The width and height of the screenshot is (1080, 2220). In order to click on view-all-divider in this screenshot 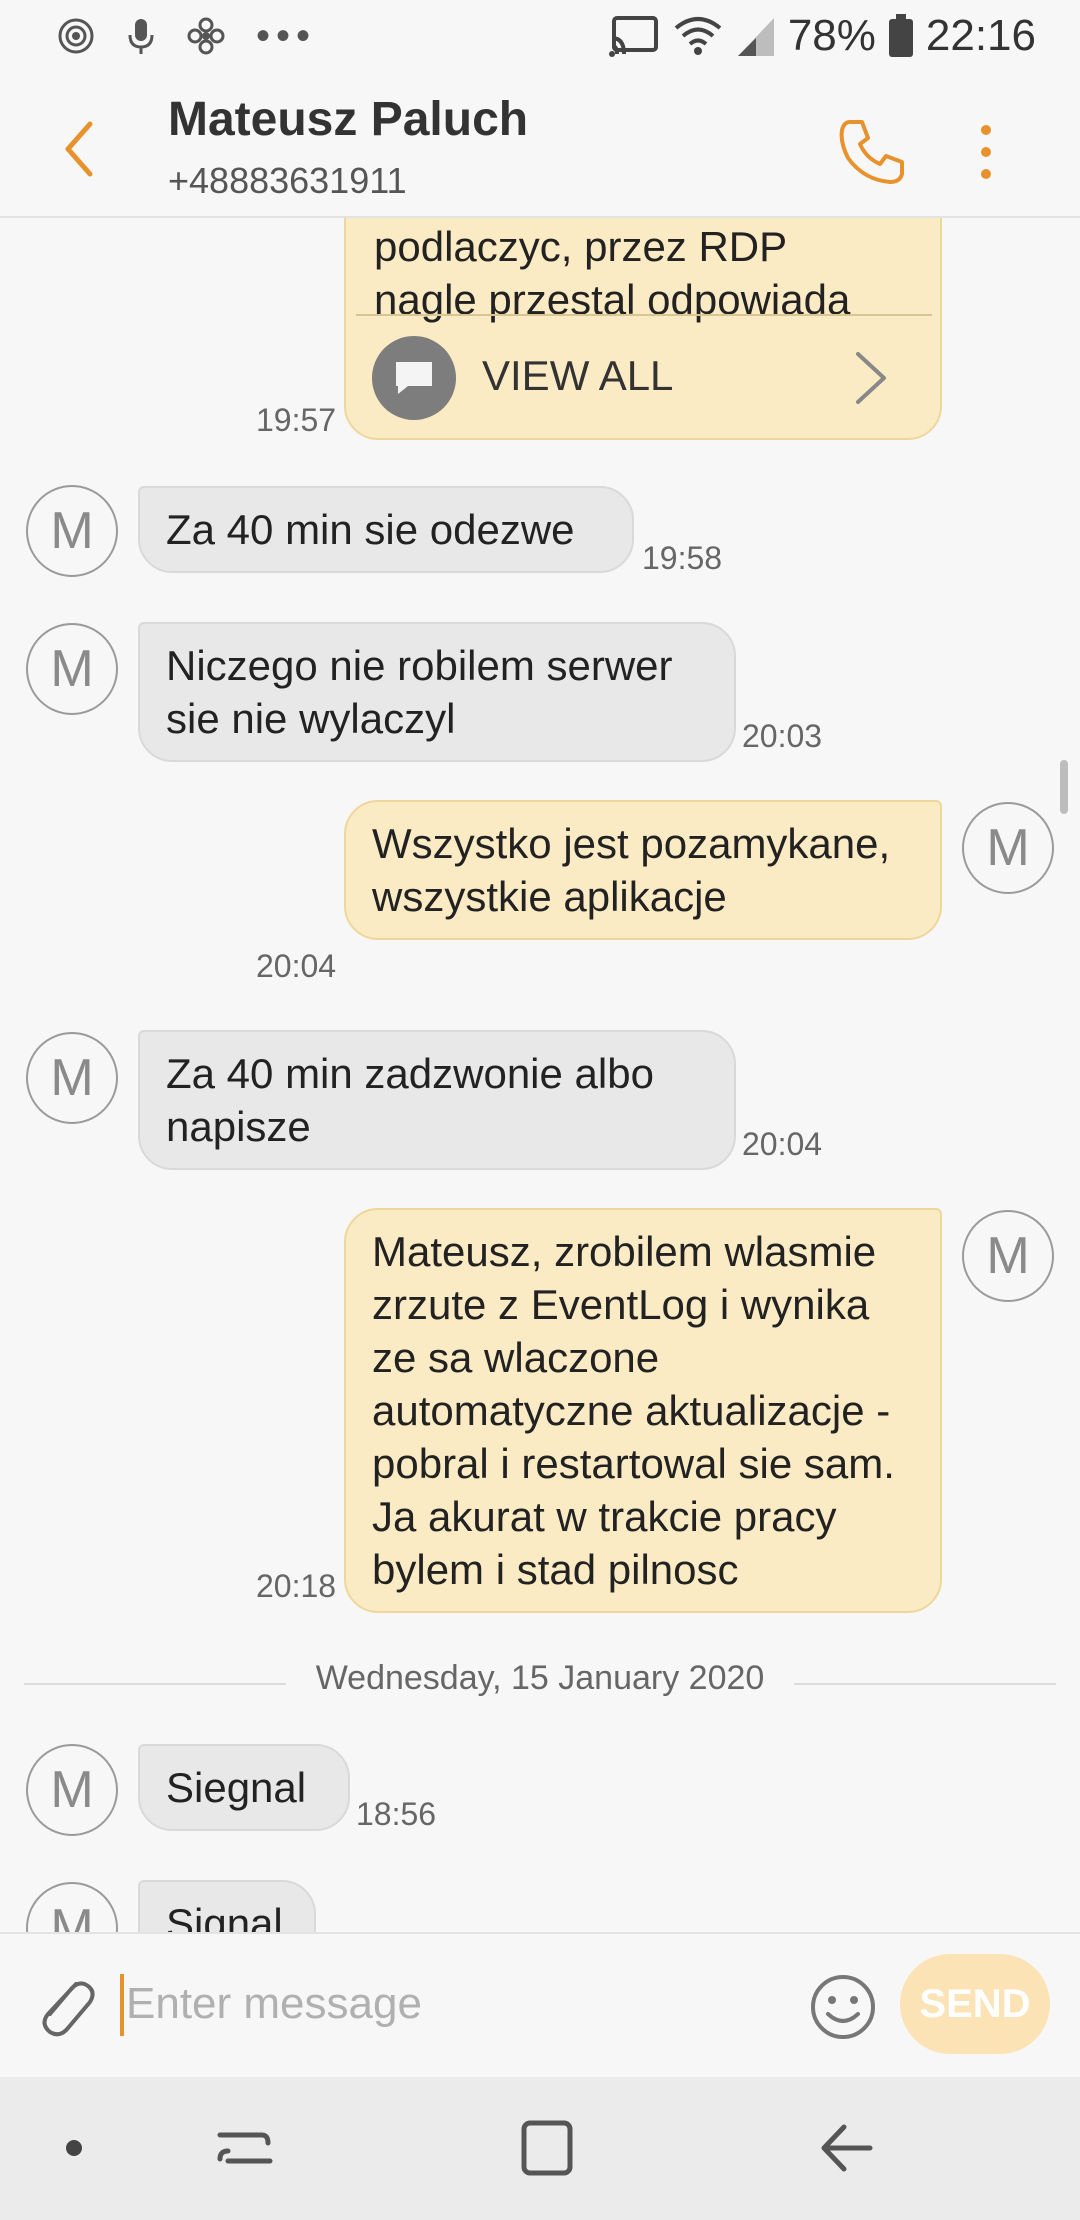, I will do `click(644, 315)`.